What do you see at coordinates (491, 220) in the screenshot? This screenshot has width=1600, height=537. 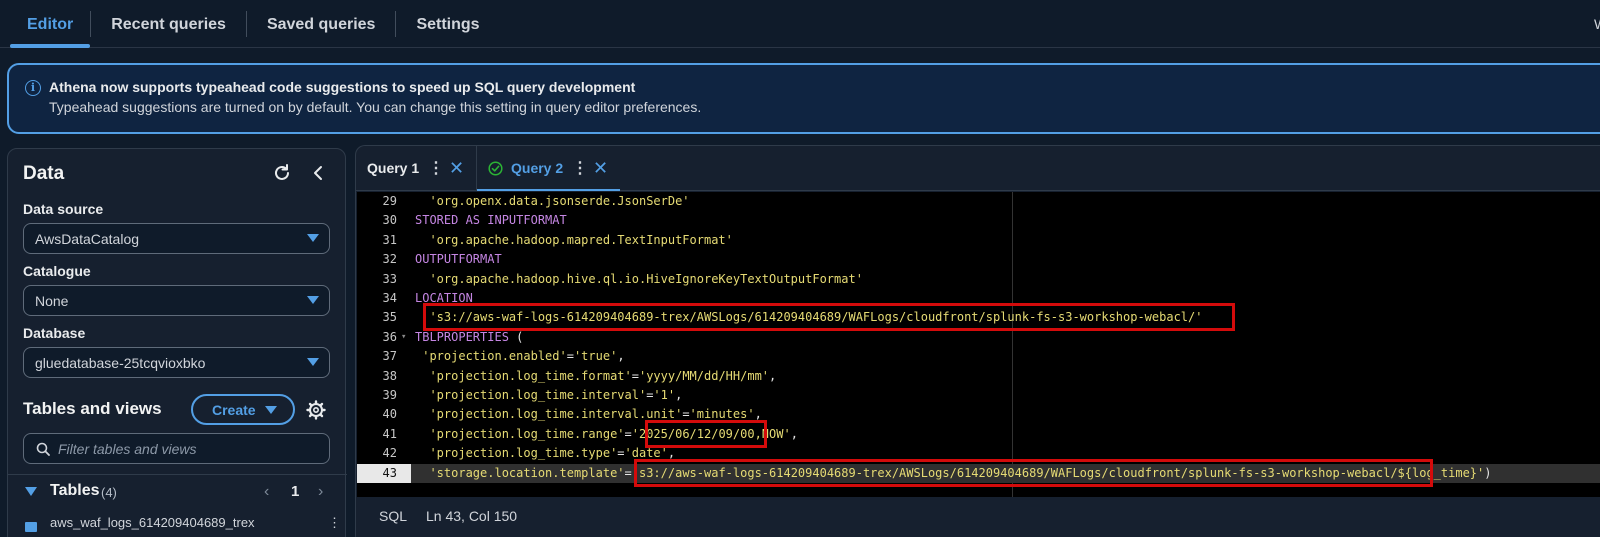 I see `code-text: STORED AS INPUTFORMAT` at bounding box center [491, 220].